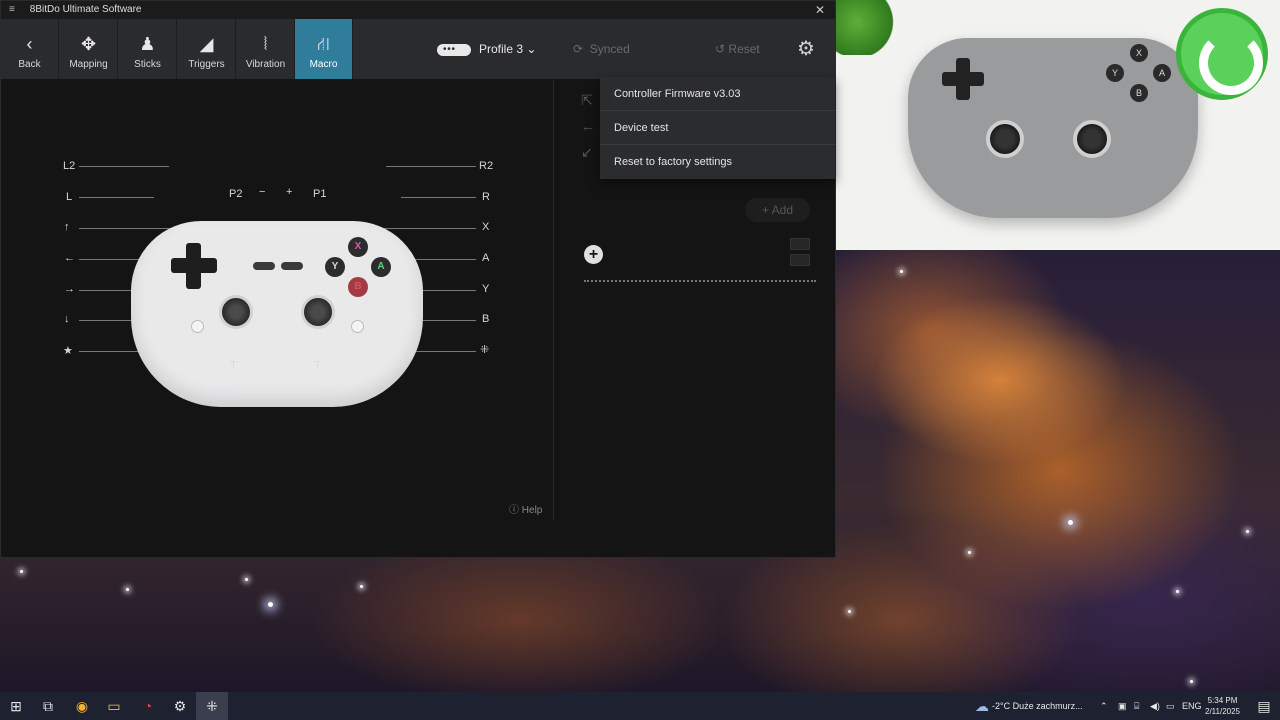 This screenshot has width=1280, height=720. What do you see at coordinates (1136, 706) in the screenshot?
I see `network-icon: ⌸` at bounding box center [1136, 706].